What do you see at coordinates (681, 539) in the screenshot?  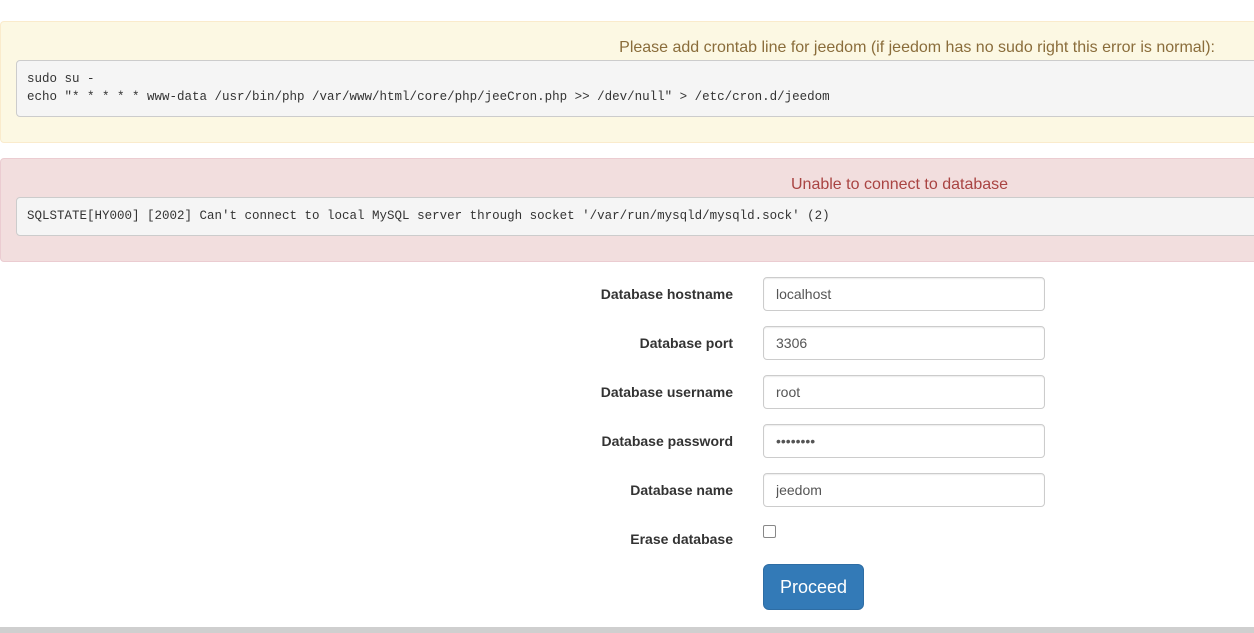 I see `erase-database-label: Erase database` at bounding box center [681, 539].